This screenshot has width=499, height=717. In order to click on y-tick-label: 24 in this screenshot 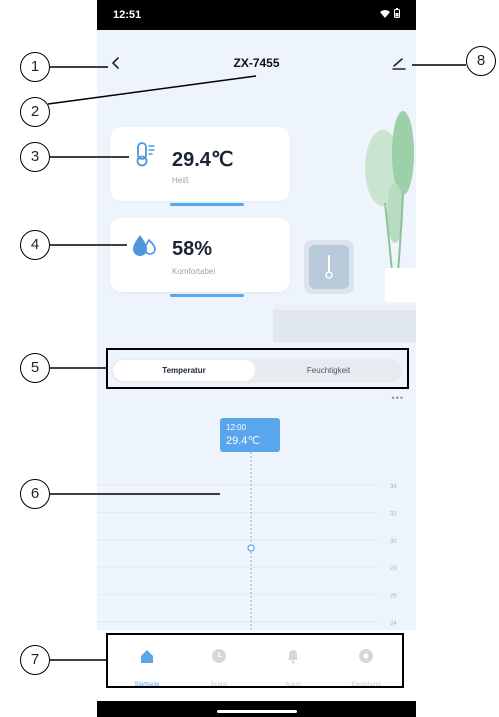, I will do `click(393, 624)`.